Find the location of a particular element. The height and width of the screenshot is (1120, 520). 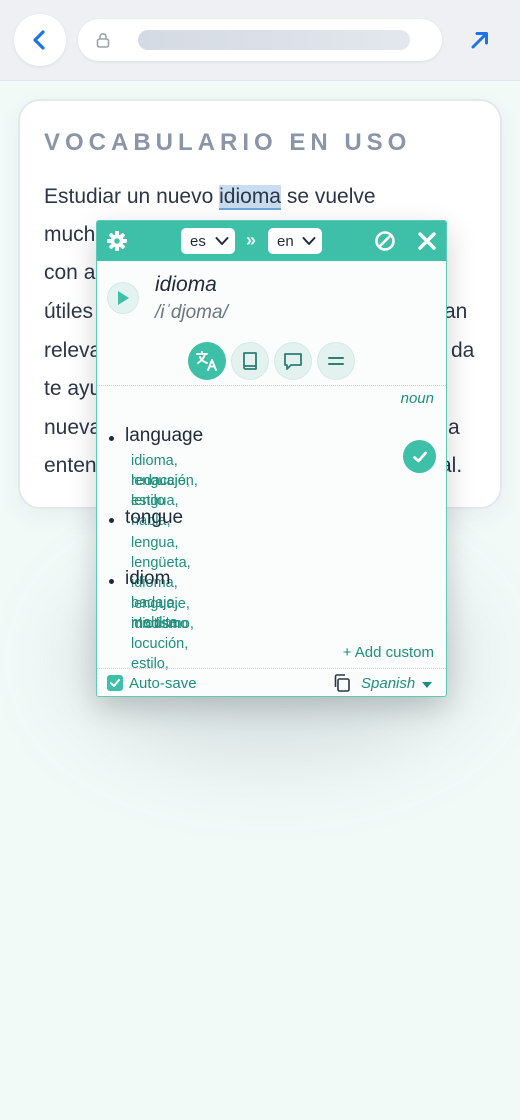

word-text: idioma is located at coordinates (186, 284).